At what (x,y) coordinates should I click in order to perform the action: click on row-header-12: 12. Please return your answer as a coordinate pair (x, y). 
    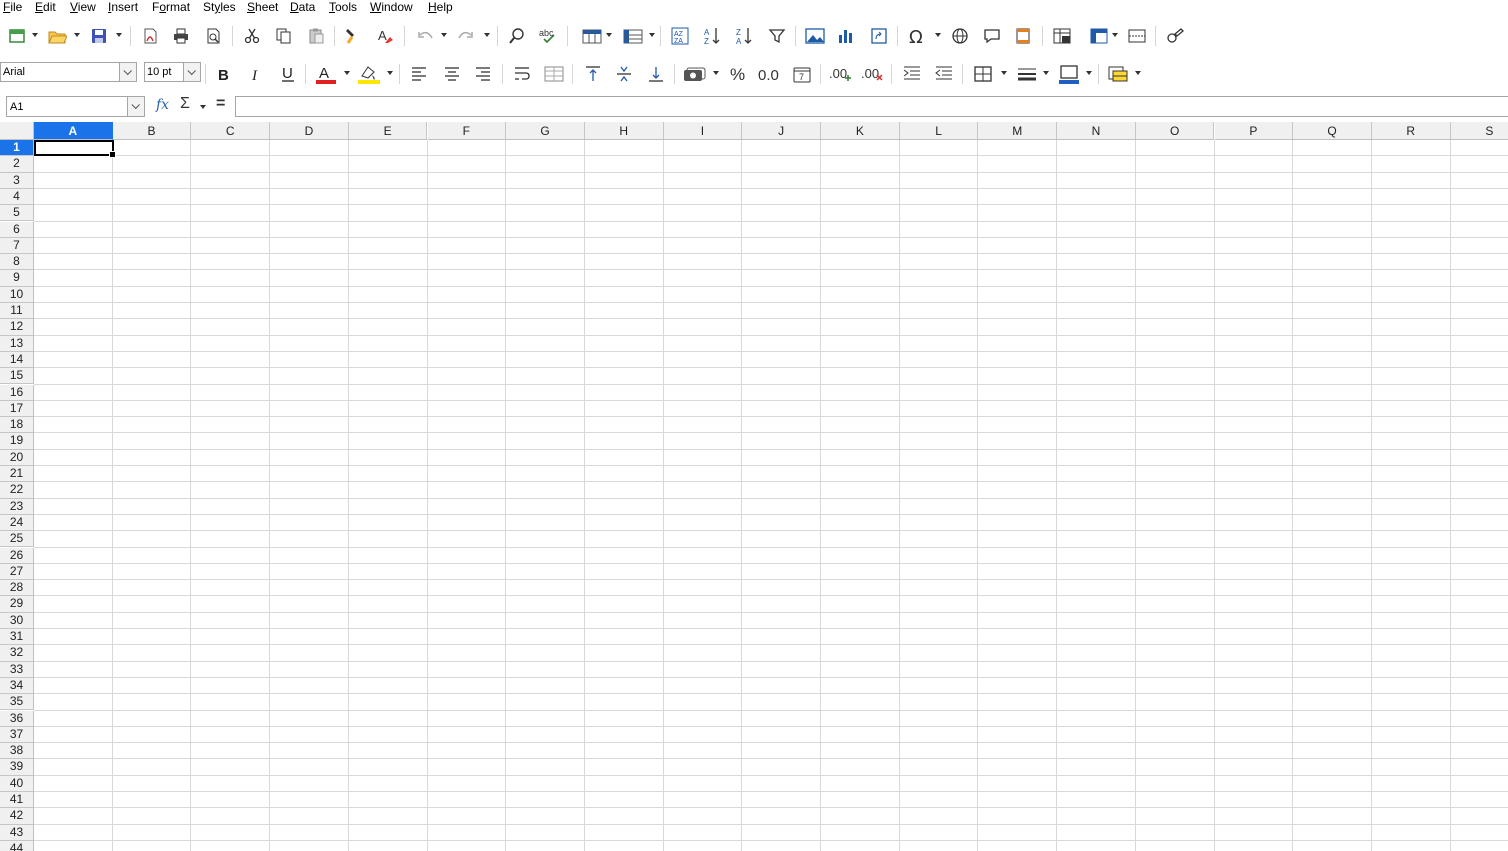
    Looking at the image, I should click on (17, 327).